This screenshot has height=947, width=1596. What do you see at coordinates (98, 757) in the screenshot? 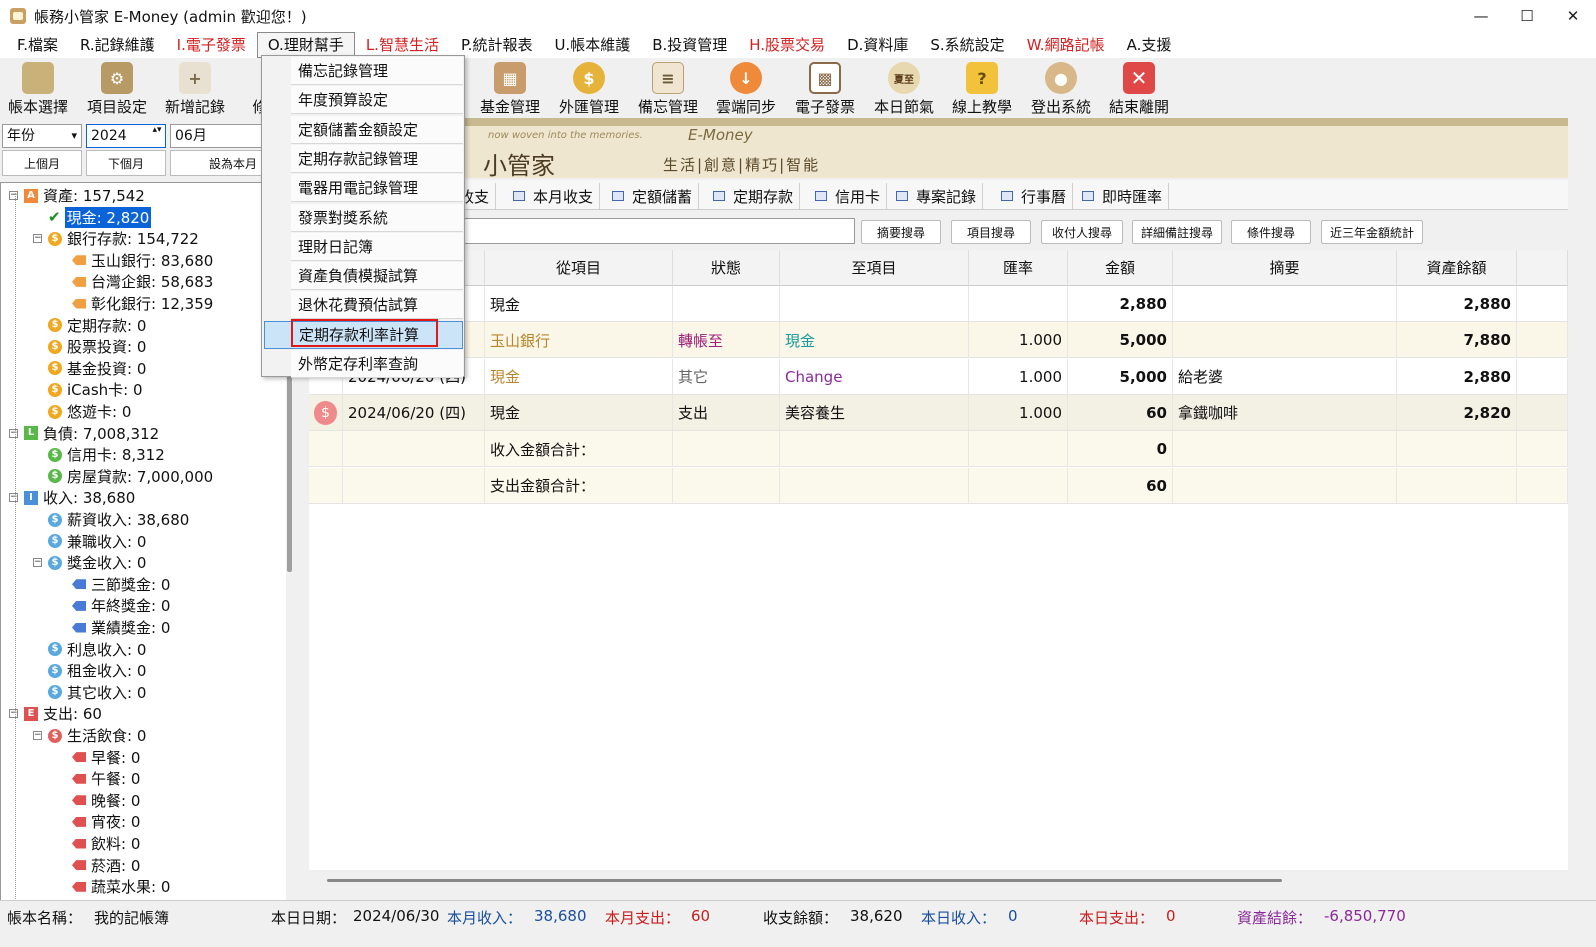
I see `tree-node: 早餐: 0` at bounding box center [98, 757].